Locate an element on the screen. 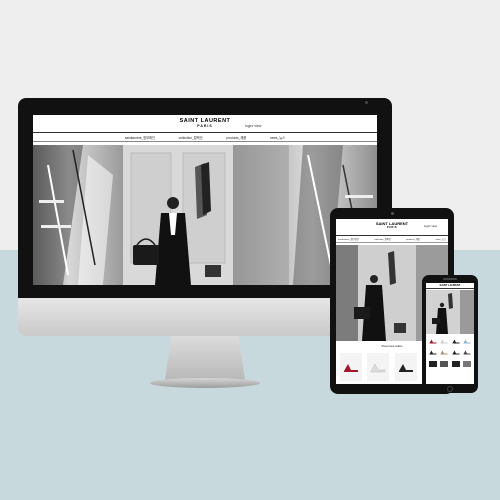 The height and width of the screenshot is (500, 500). tablet-nav-item-collection: collection_컬렉션 is located at coordinates (382, 239).